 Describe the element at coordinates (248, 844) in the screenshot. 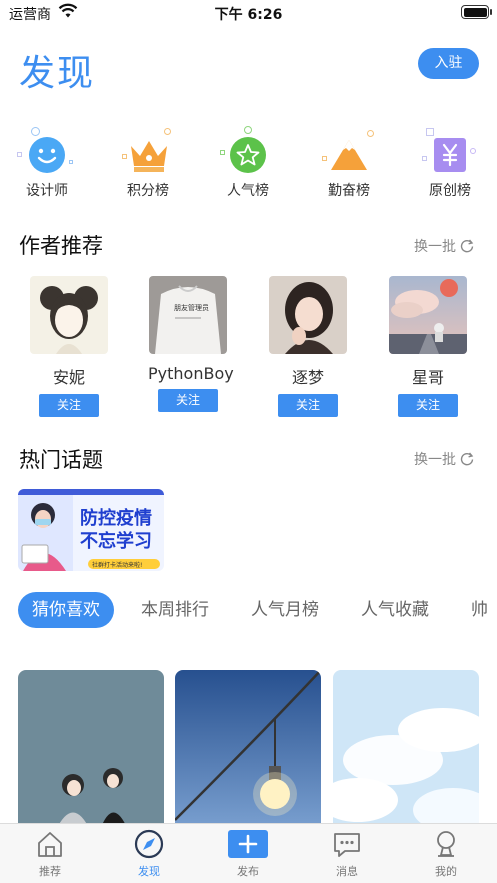

I see `plus-icon` at that location.